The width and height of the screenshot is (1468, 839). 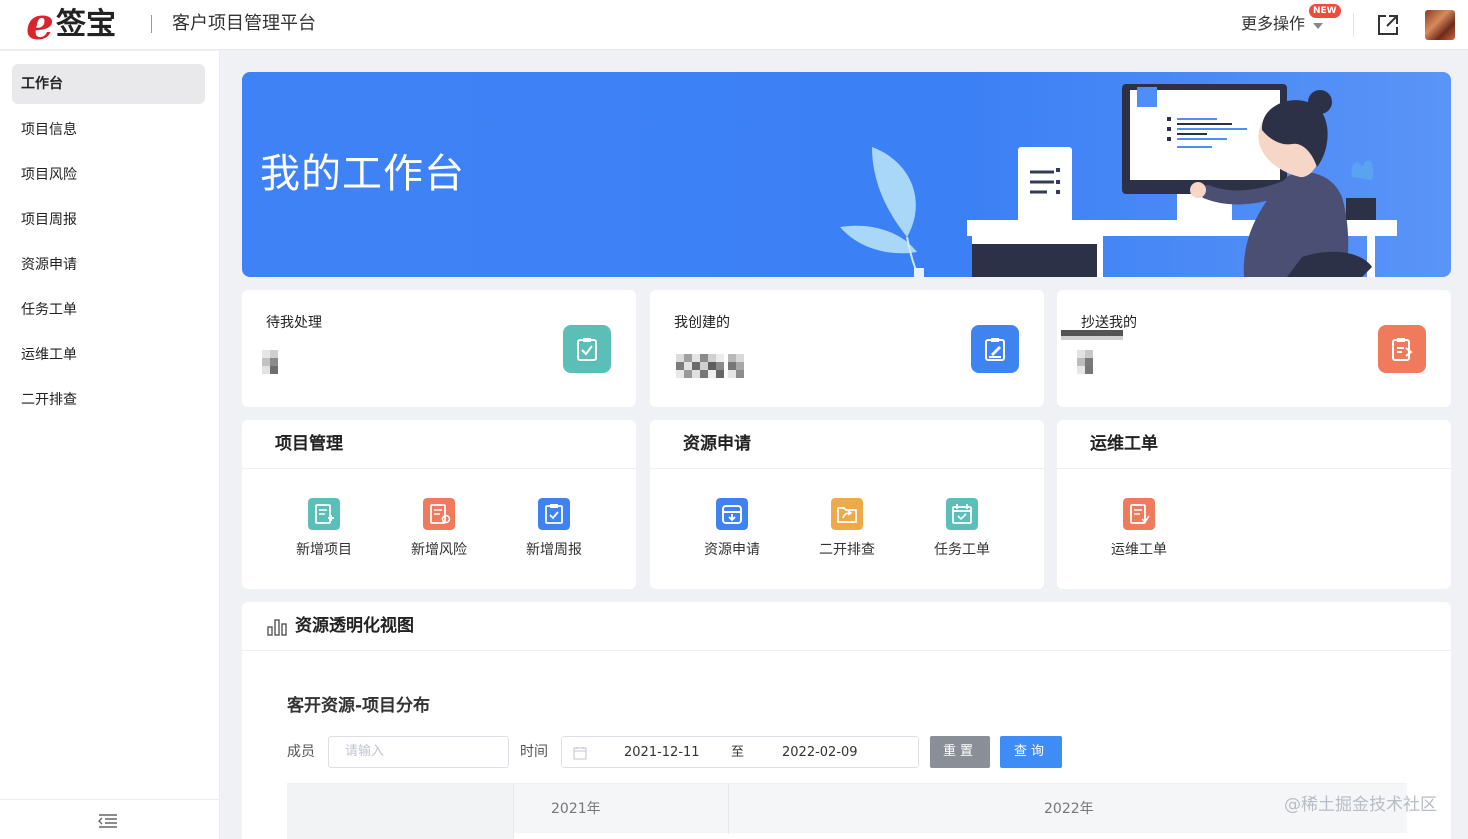 I want to click on workspace-illustration, so click(x=1118, y=180).